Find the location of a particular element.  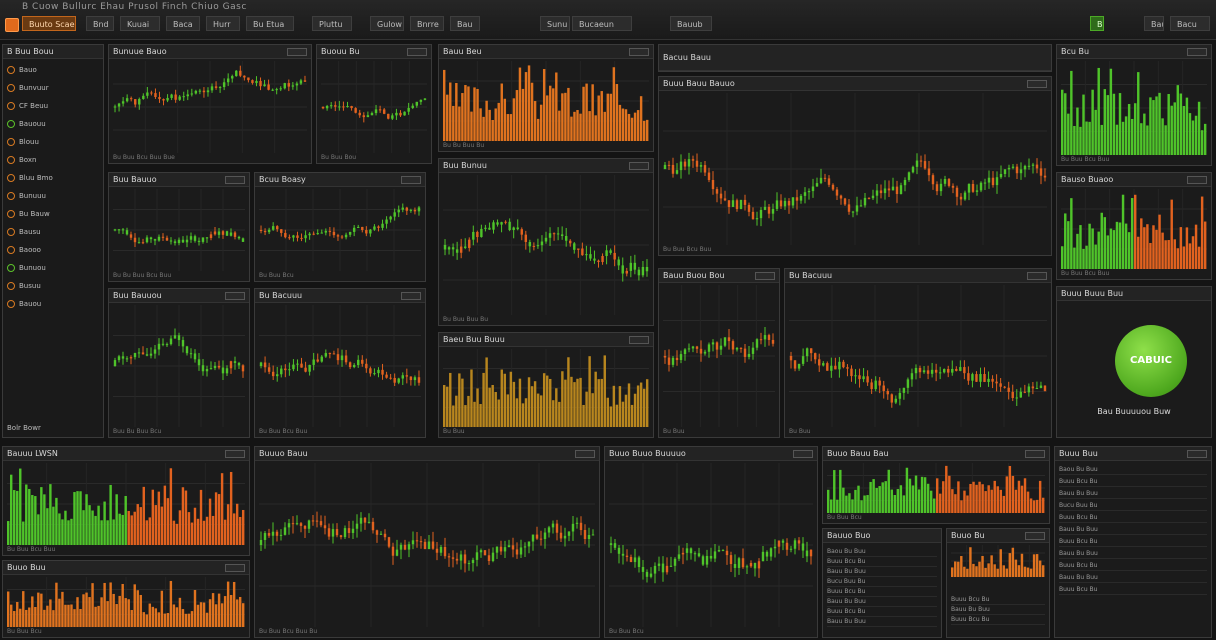

sidebar-item: Boxn is located at coordinates (53, 160).